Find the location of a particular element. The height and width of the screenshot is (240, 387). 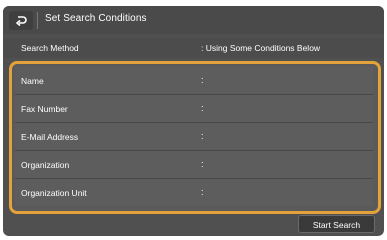

condition-label: E-Mail Address is located at coordinates (50, 137).